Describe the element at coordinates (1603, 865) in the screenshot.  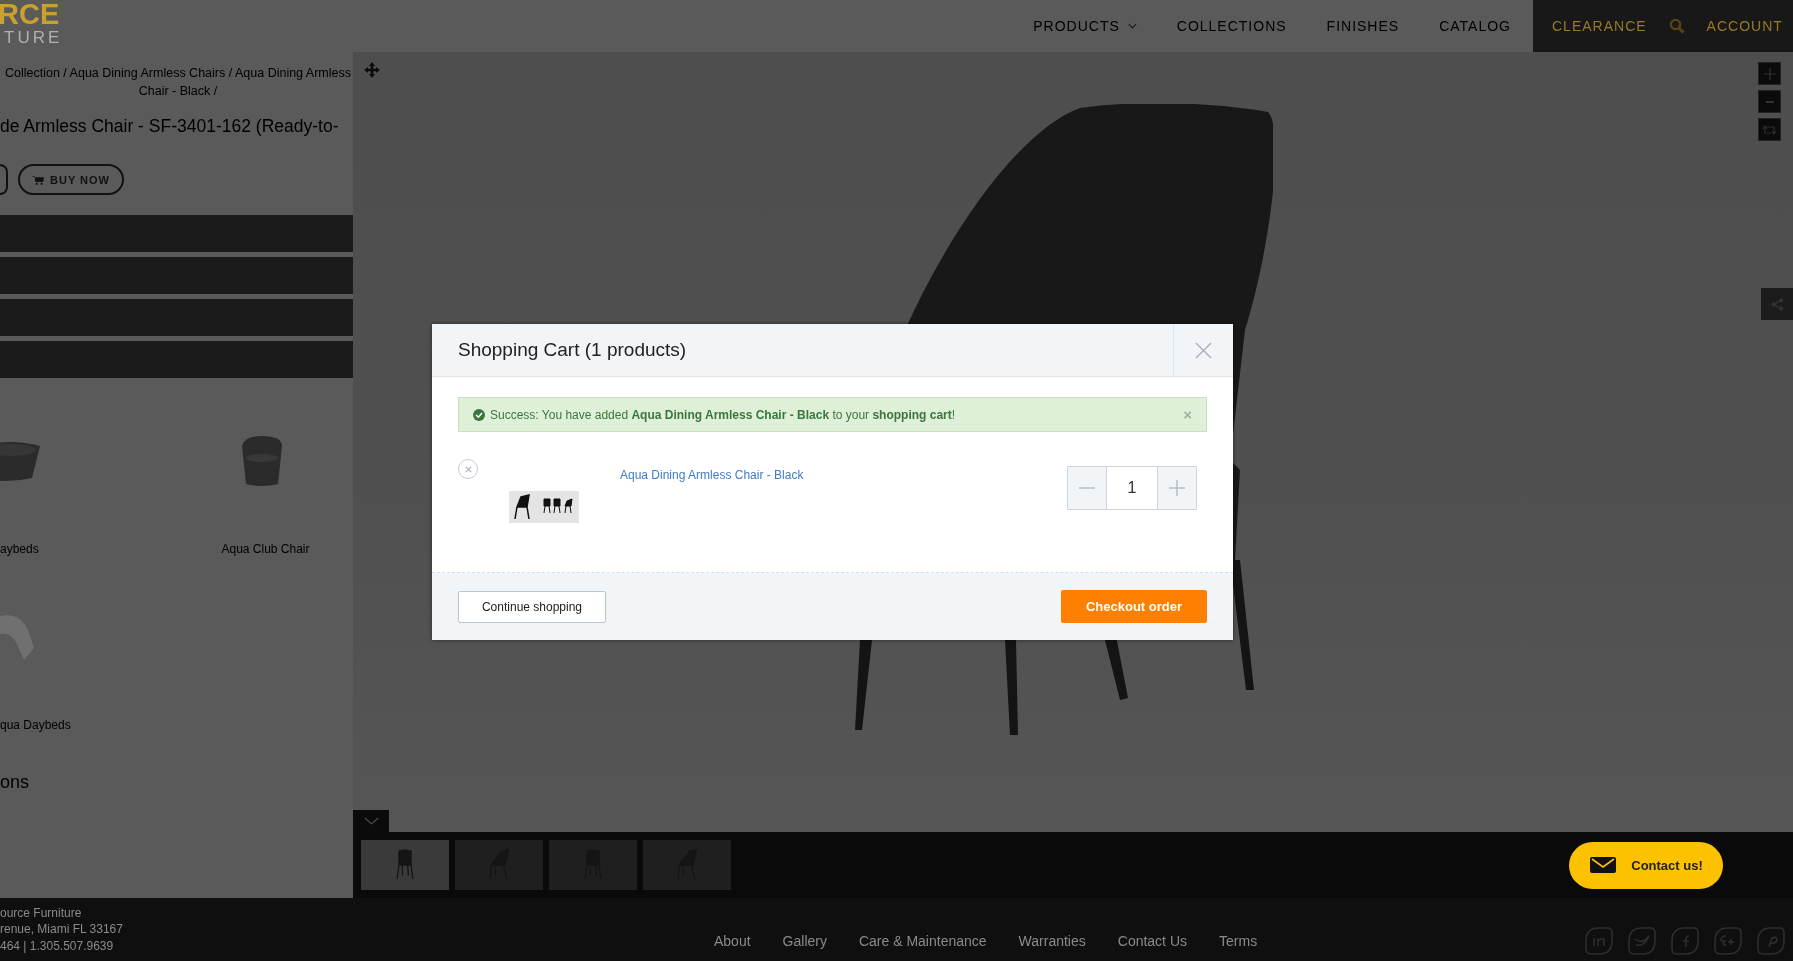
I see `envelope-icon` at that location.